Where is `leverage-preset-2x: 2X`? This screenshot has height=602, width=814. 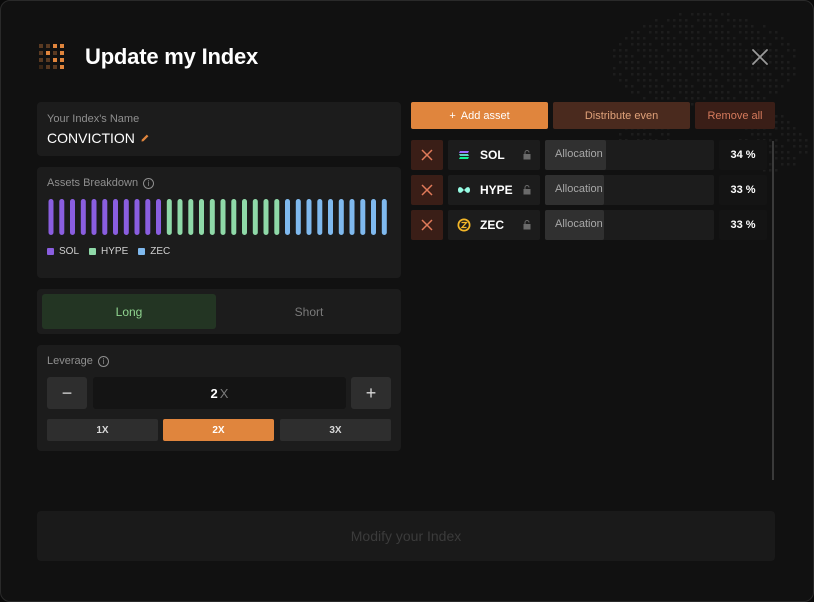 leverage-preset-2x: 2X is located at coordinates (218, 430).